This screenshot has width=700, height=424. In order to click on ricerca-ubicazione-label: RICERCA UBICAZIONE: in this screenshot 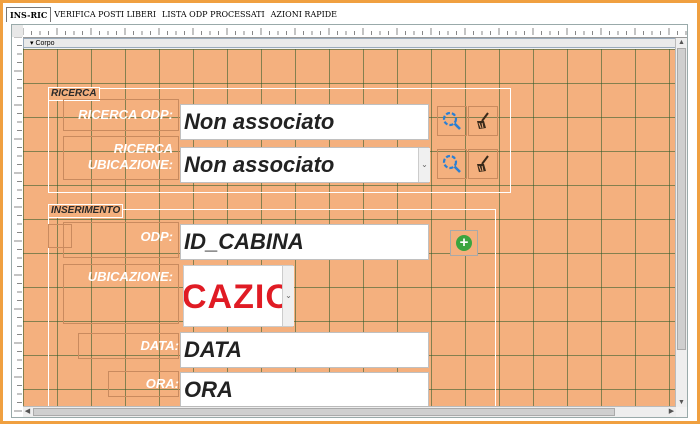, I will do `click(130, 156)`.